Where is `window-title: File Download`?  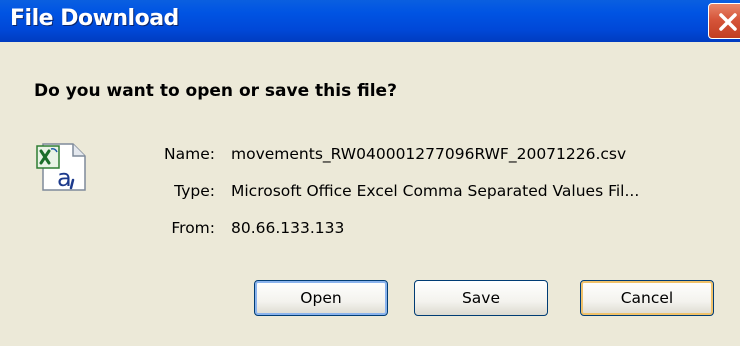 window-title: File Download is located at coordinates (94, 18).